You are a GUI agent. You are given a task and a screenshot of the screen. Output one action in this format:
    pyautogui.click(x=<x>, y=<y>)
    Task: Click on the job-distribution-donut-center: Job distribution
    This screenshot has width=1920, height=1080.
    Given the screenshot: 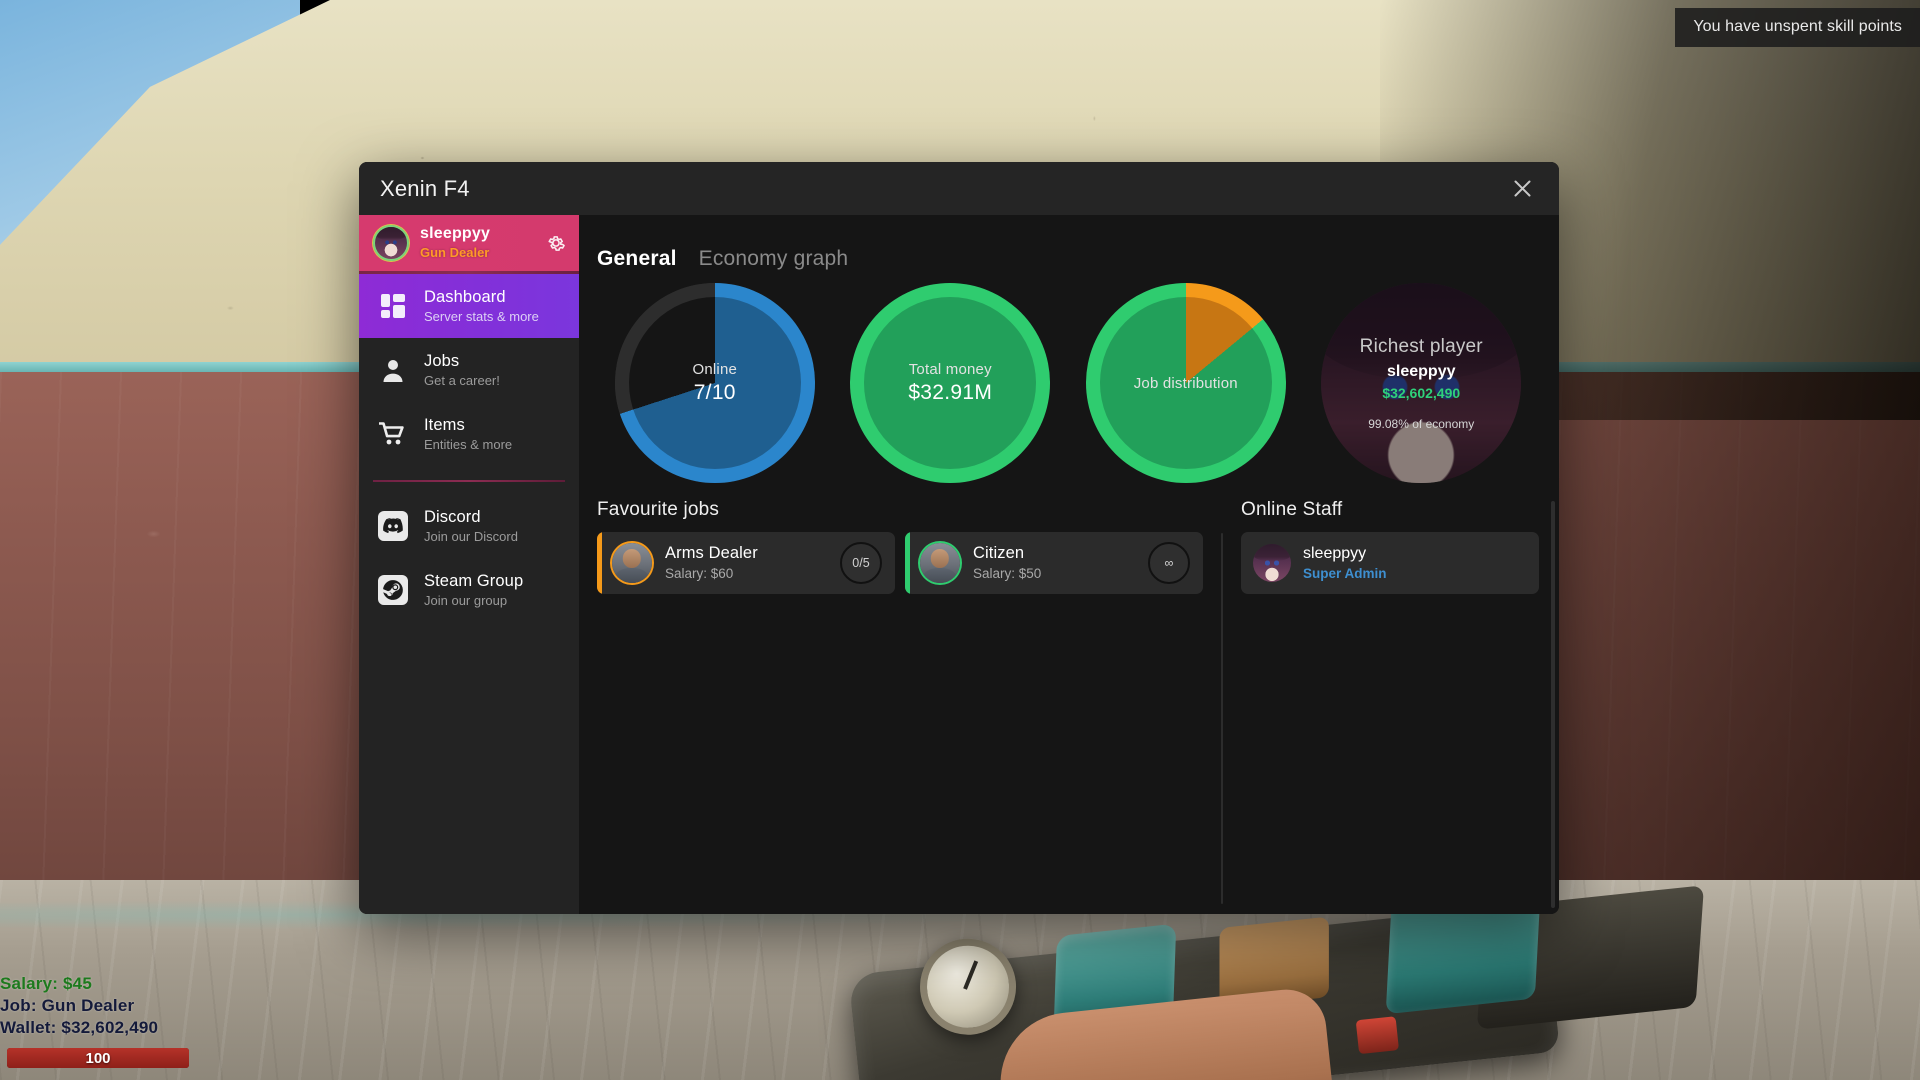 What is the action you would take?
    pyautogui.click(x=1185, y=383)
    